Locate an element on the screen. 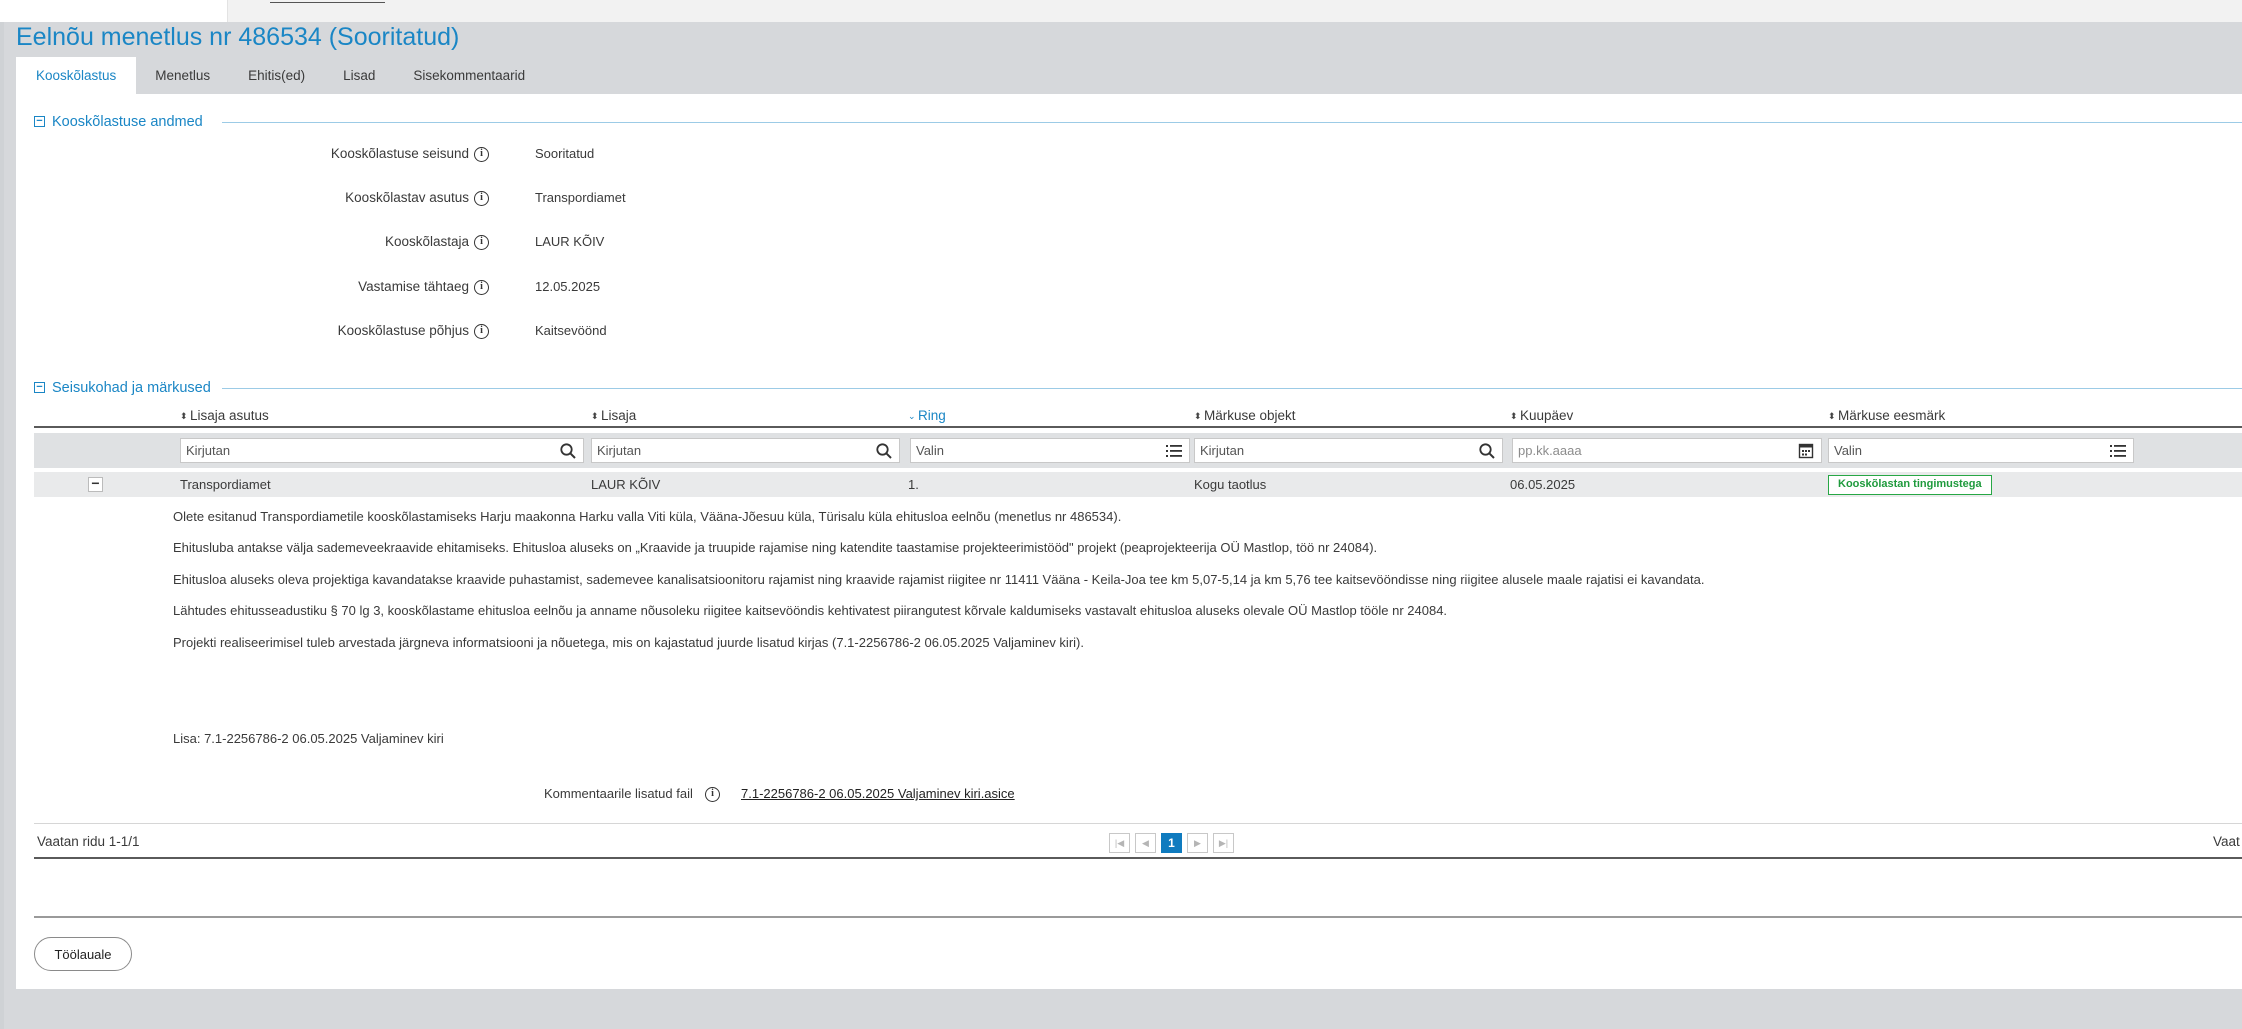 The image size is (2242, 1029). rows-info: Vaatan ridu 1-1/1 is located at coordinates (88, 841).